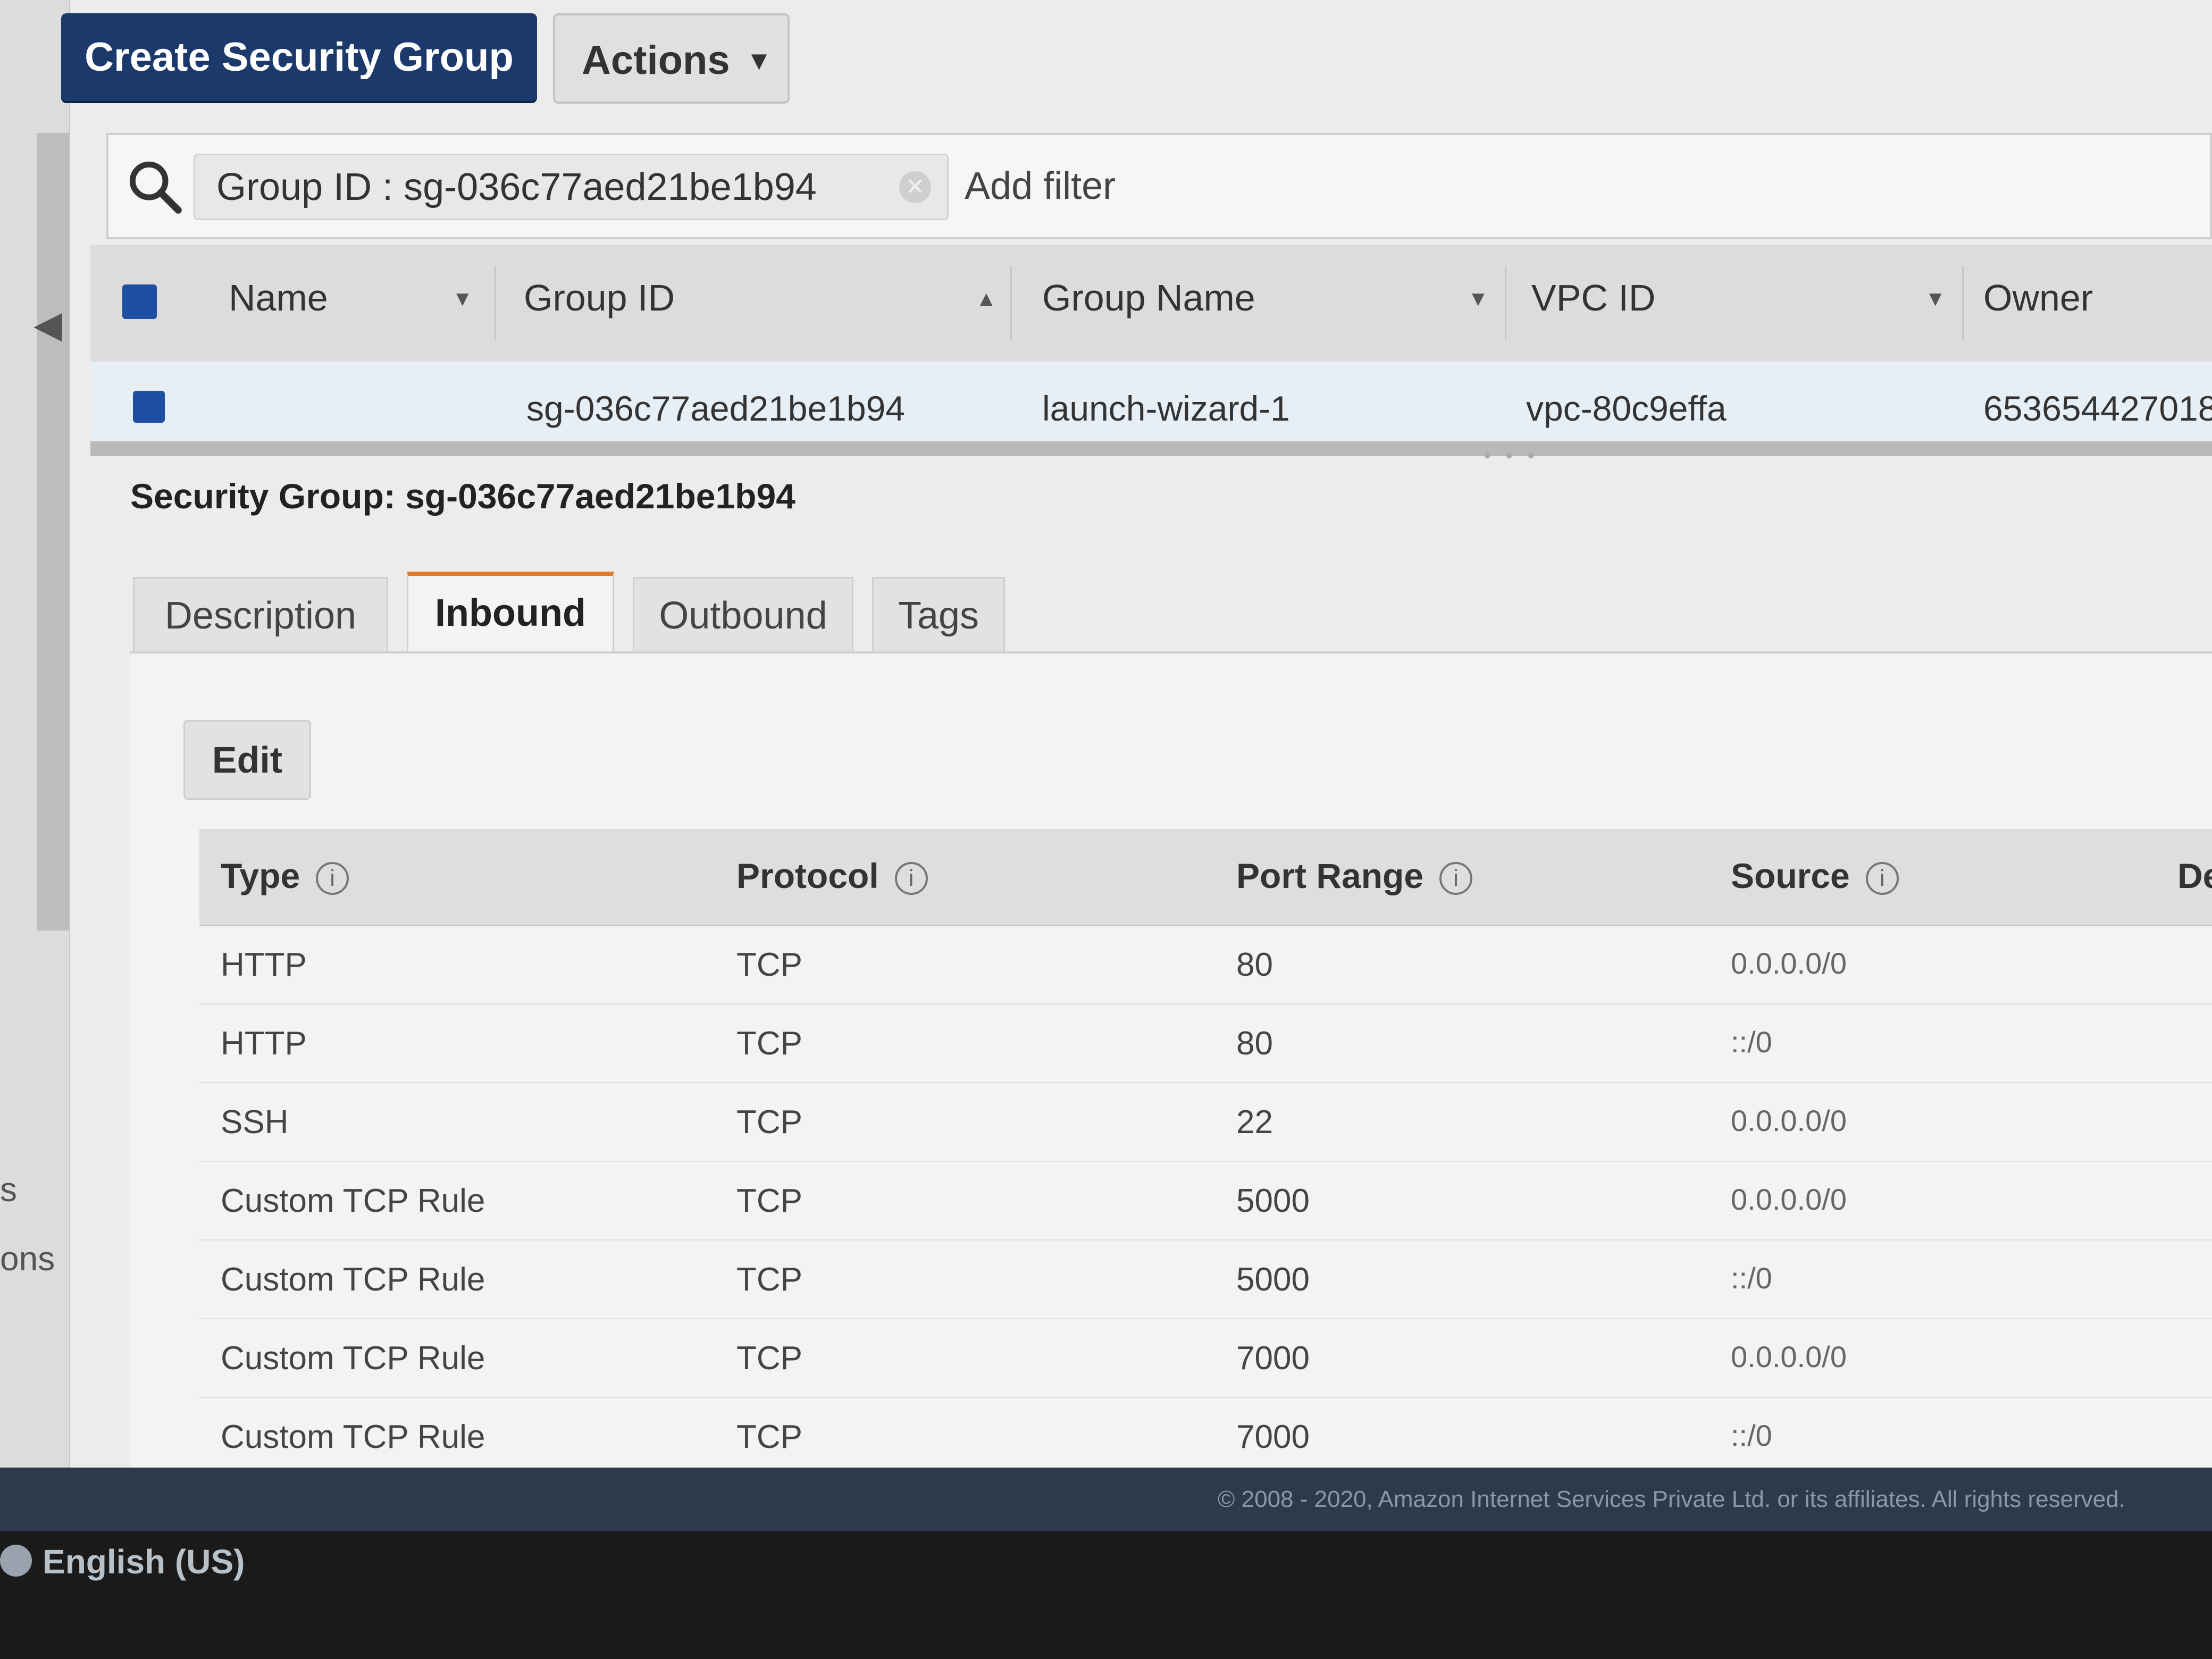 The image size is (2212, 1659). I want to click on nav-item-partial: s, so click(8, 1189).